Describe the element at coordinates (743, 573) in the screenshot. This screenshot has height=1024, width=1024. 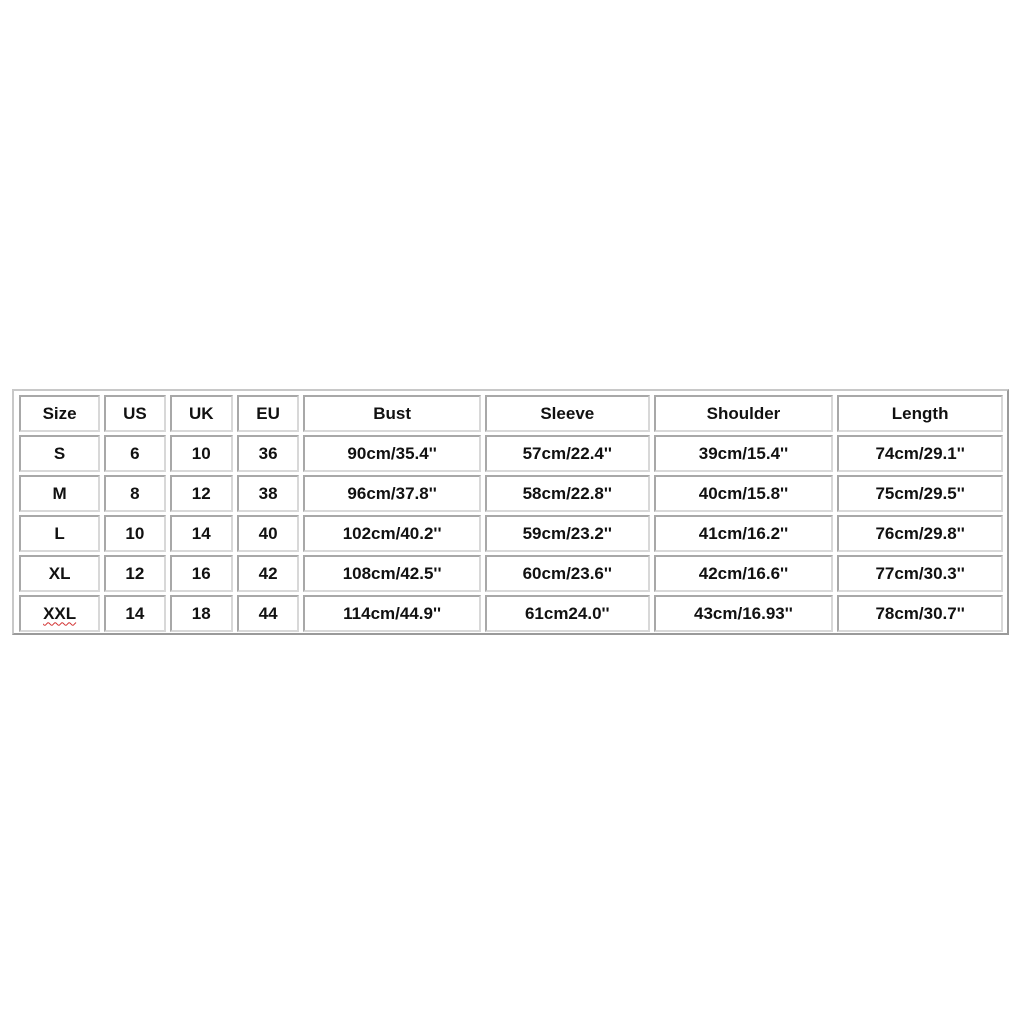
I see `cell-shoulder: 42cm/16.6''` at that location.